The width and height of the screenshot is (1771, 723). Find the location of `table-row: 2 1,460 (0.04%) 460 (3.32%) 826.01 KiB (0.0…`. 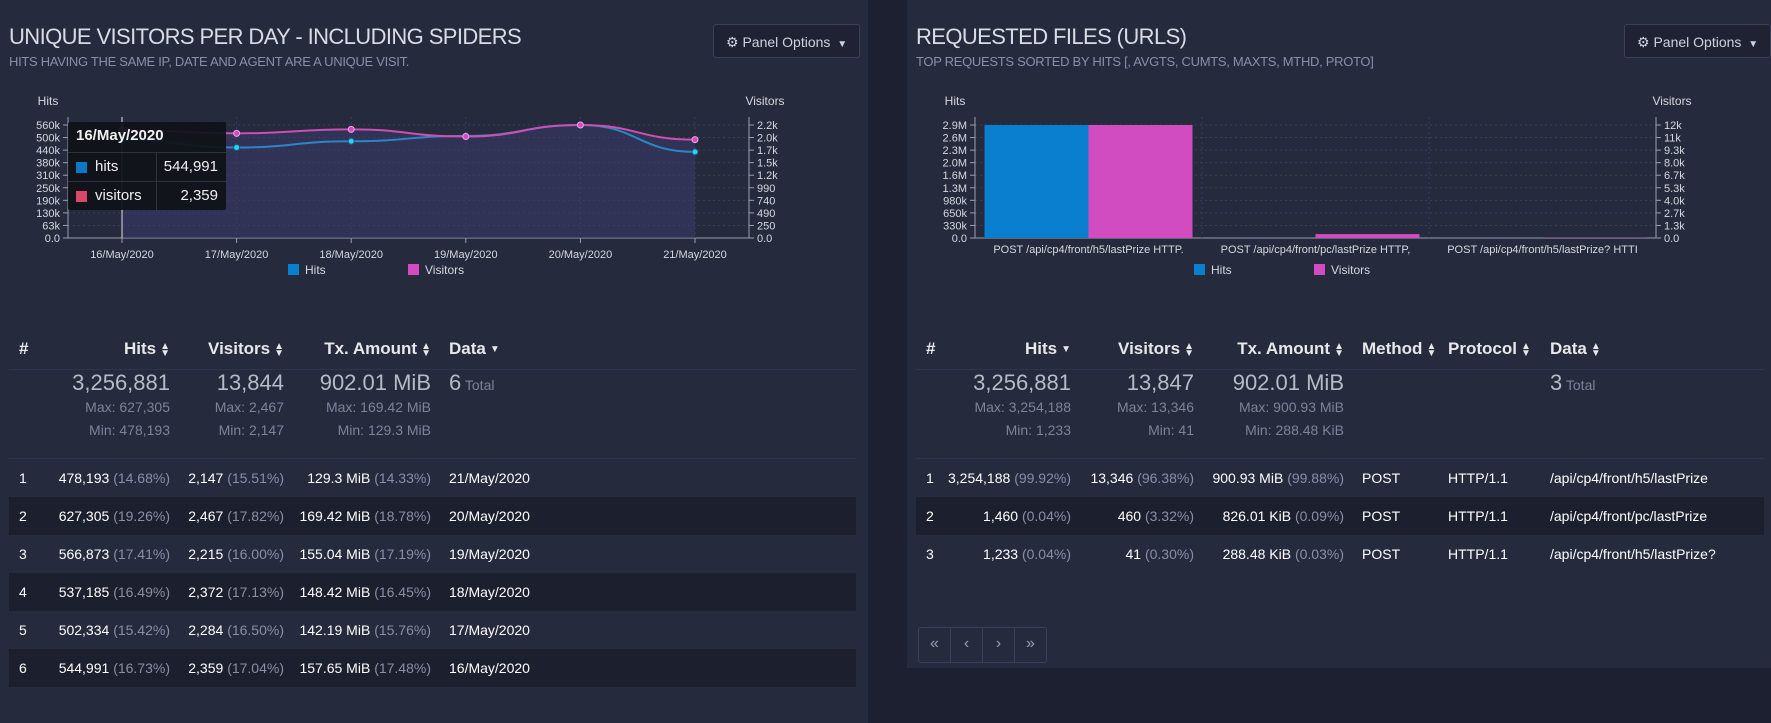

table-row: 2 1,460 (0.04%) 460 (3.32%) 826.01 KiB (0.0… is located at coordinates (1340, 516).